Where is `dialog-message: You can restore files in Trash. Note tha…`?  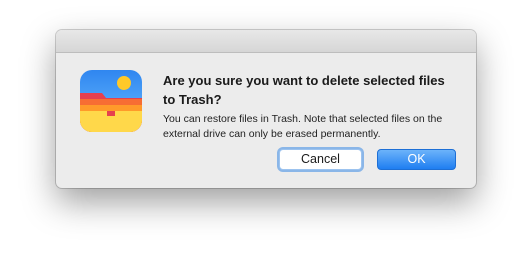 dialog-message: You can restore files in Trash. Note tha… is located at coordinates (303, 126).